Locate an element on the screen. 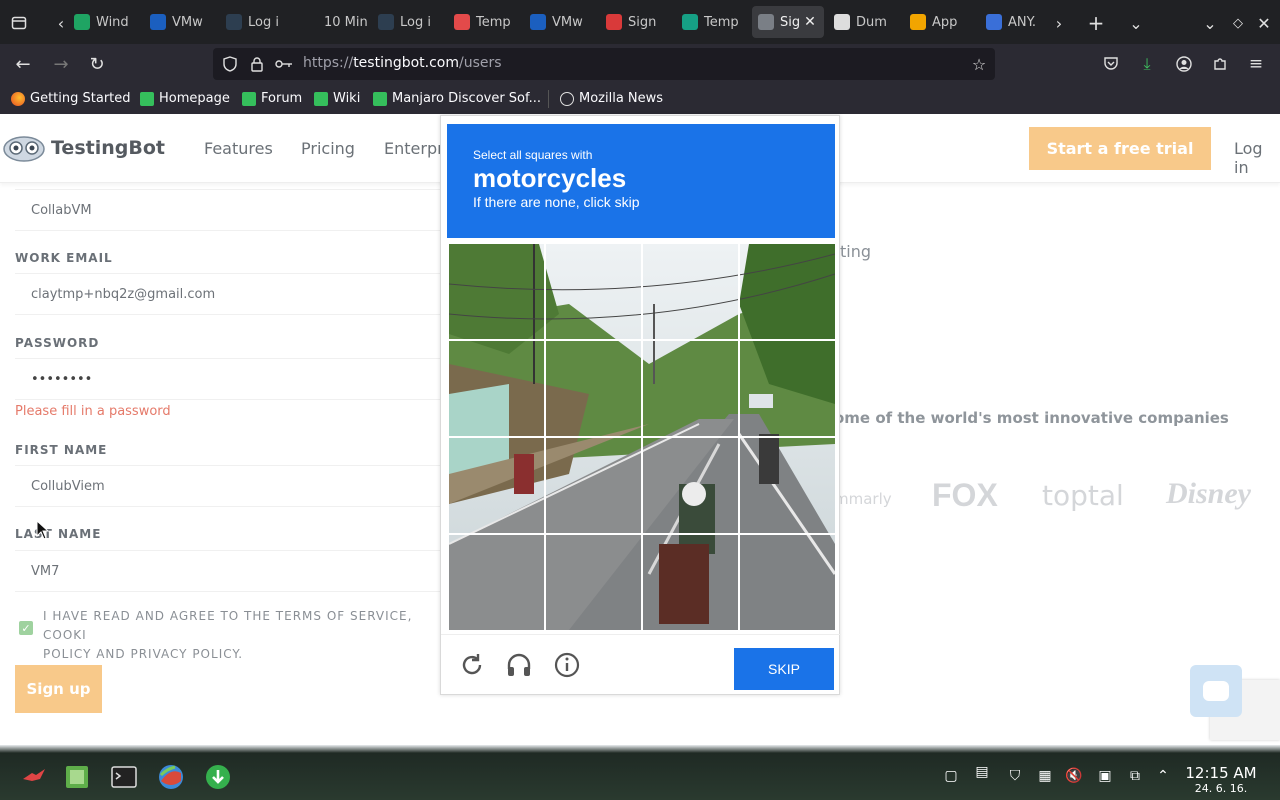 The width and height of the screenshot is (1280, 800). downloads-icon: ⤓ is located at coordinates (1147, 64).